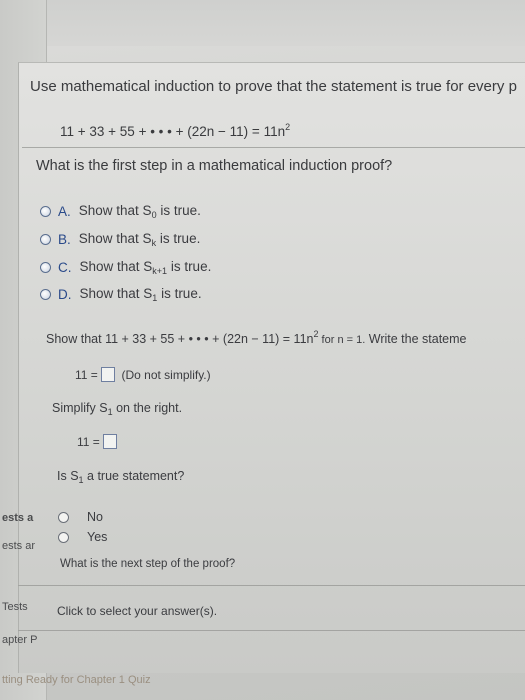 The image size is (525, 700). Describe the element at coordinates (65, 294) in the screenshot. I see `option-letter: D.` at that location.